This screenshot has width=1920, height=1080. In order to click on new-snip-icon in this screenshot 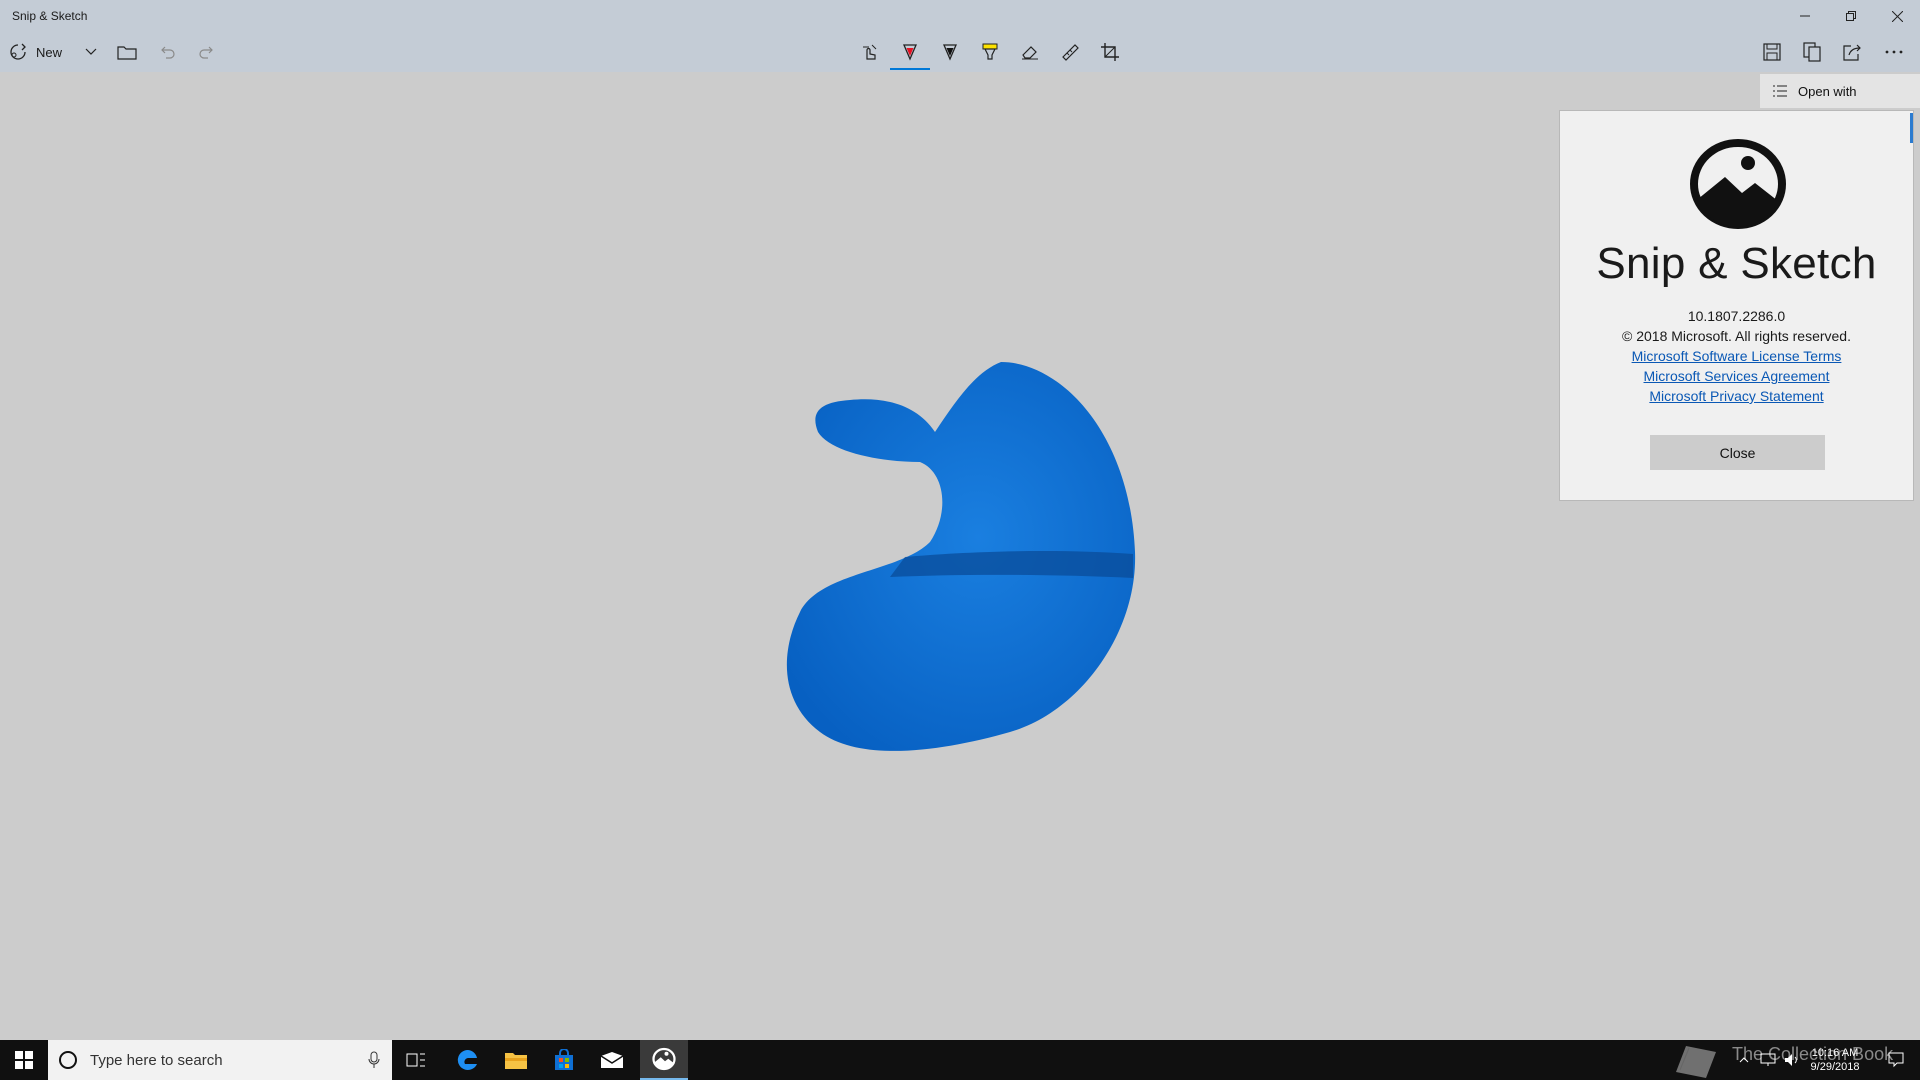, I will do `click(18, 51)`.